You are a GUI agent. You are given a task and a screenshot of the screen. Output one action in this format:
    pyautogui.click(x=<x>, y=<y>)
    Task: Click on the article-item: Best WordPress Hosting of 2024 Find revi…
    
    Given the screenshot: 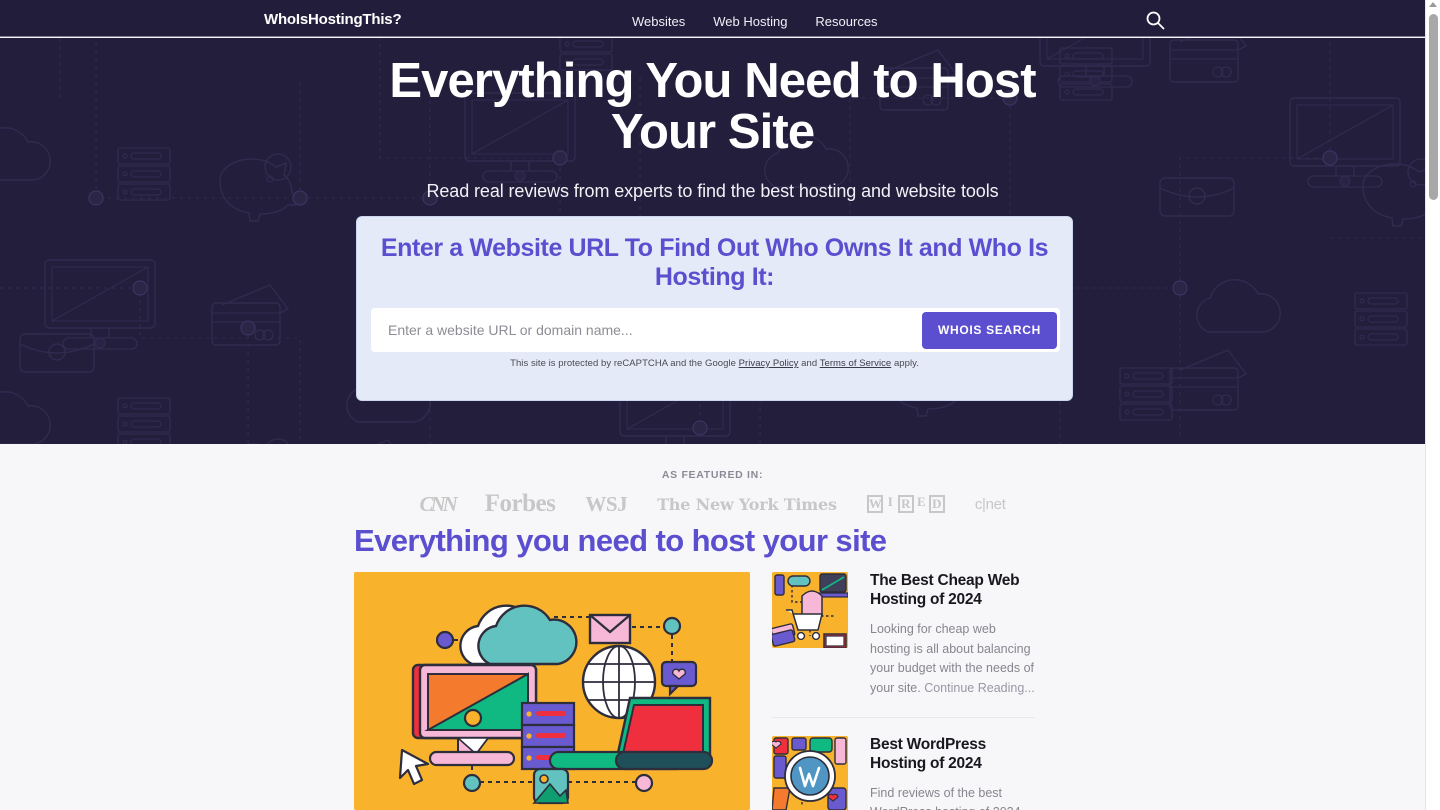 What is the action you would take?
    pyautogui.click(x=903, y=763)
    